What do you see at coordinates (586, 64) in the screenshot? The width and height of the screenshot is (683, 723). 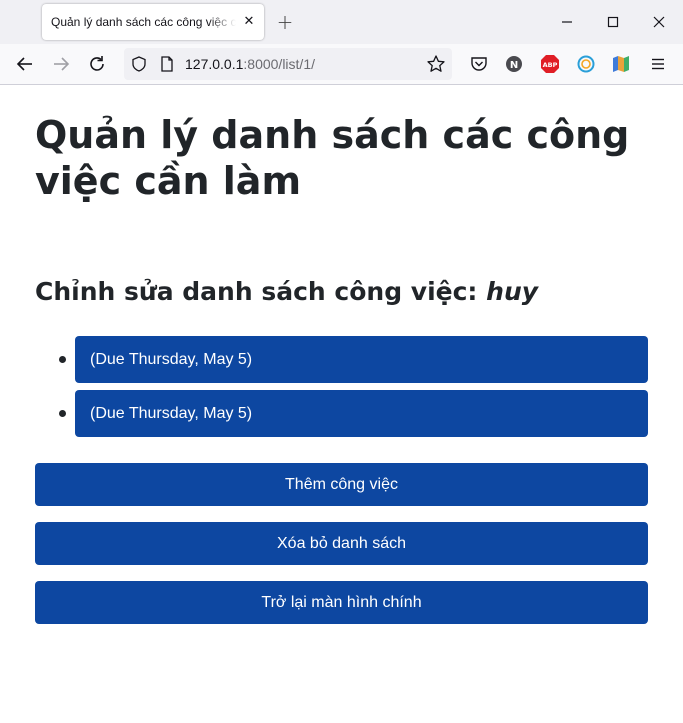 I see `extension-circle-icon` at bounding box center [586, 64].